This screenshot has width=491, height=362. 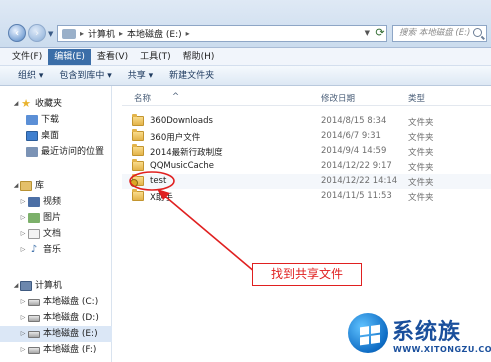 I want to click on menu-tools: 工具(T), so click(x=155, y=57).